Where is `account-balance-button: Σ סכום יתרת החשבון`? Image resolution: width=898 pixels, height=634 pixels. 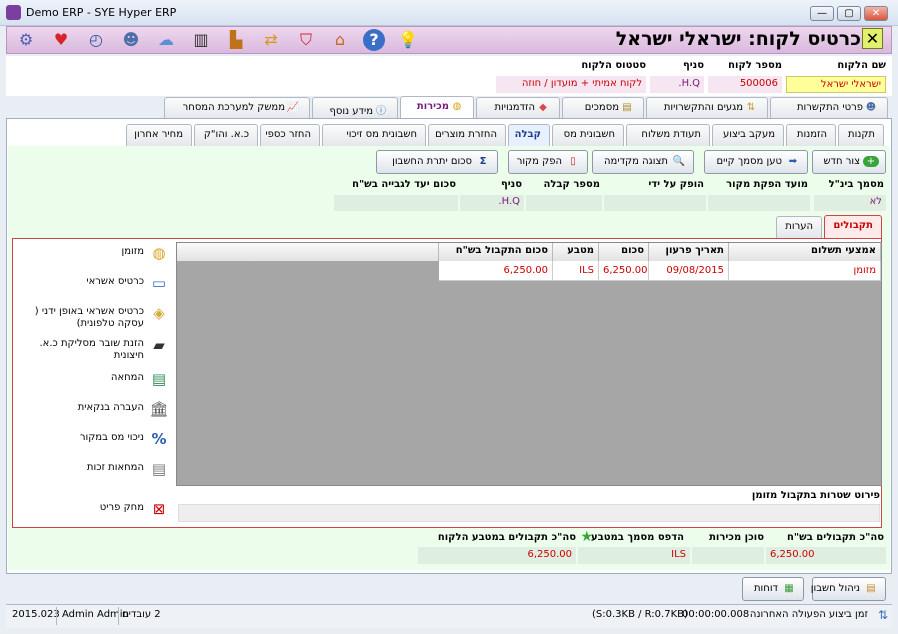
account-balance-button: Σ סכום יתרת החשבון is located at coordinates (437, 162).